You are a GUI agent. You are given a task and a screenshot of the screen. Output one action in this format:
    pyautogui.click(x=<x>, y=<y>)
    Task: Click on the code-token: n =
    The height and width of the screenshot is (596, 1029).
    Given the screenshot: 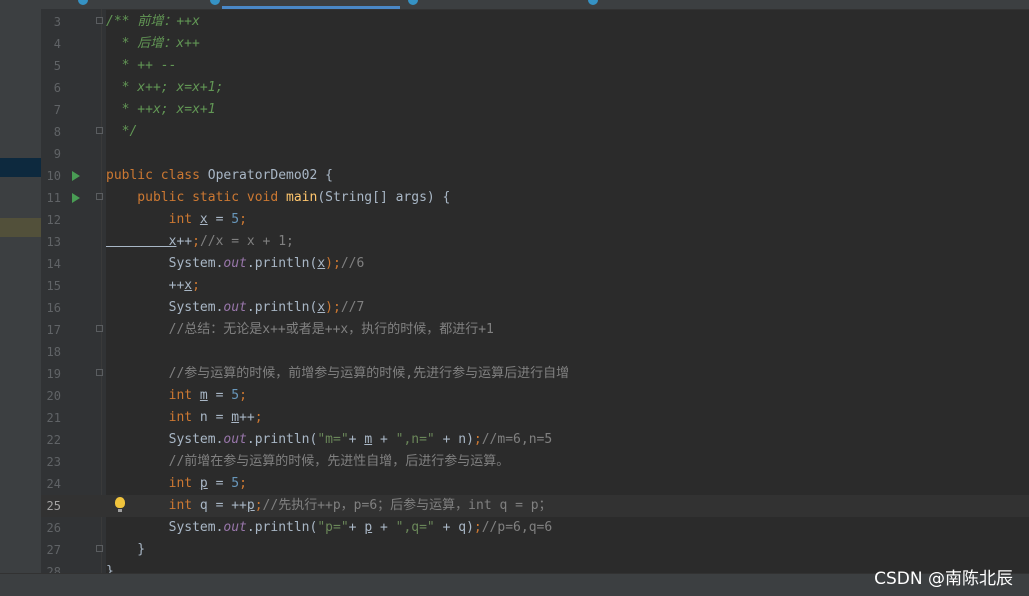 What is the action you would take?
    pyautogui.click(x=215, y=417)
    